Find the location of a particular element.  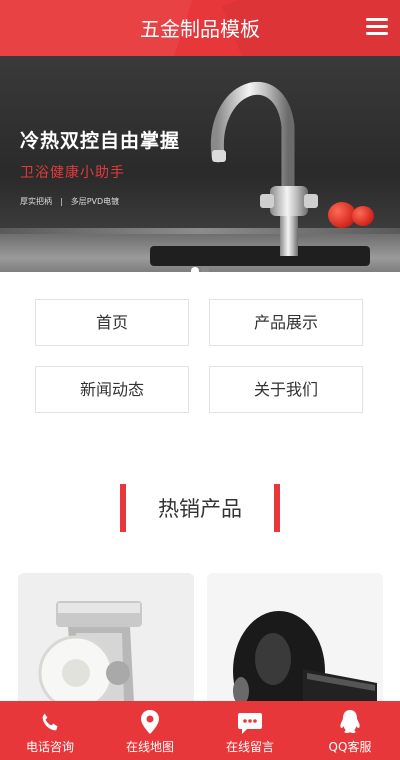

footer-message-label: 在线留言 is located at coordinates (249, 747).